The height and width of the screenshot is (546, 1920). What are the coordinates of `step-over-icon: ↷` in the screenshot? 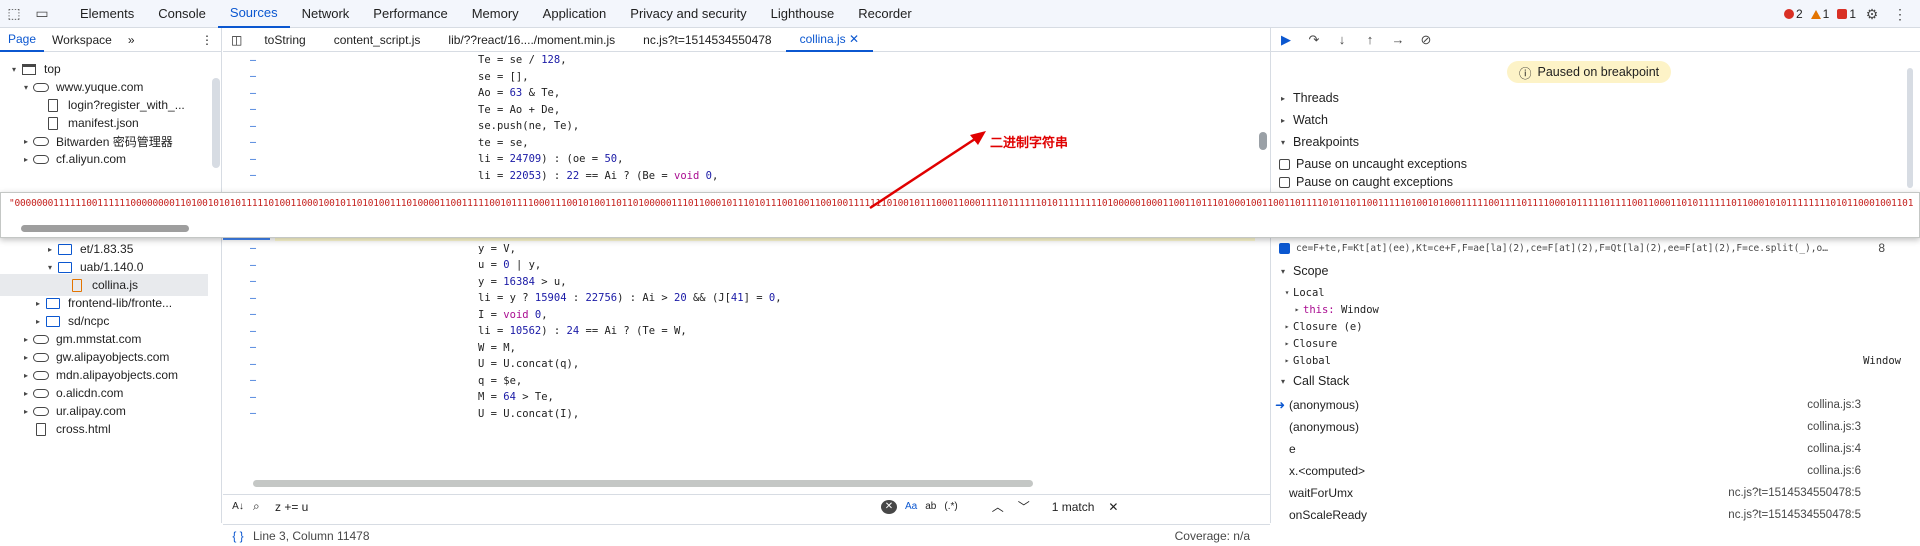 It's located at (1314, 40).